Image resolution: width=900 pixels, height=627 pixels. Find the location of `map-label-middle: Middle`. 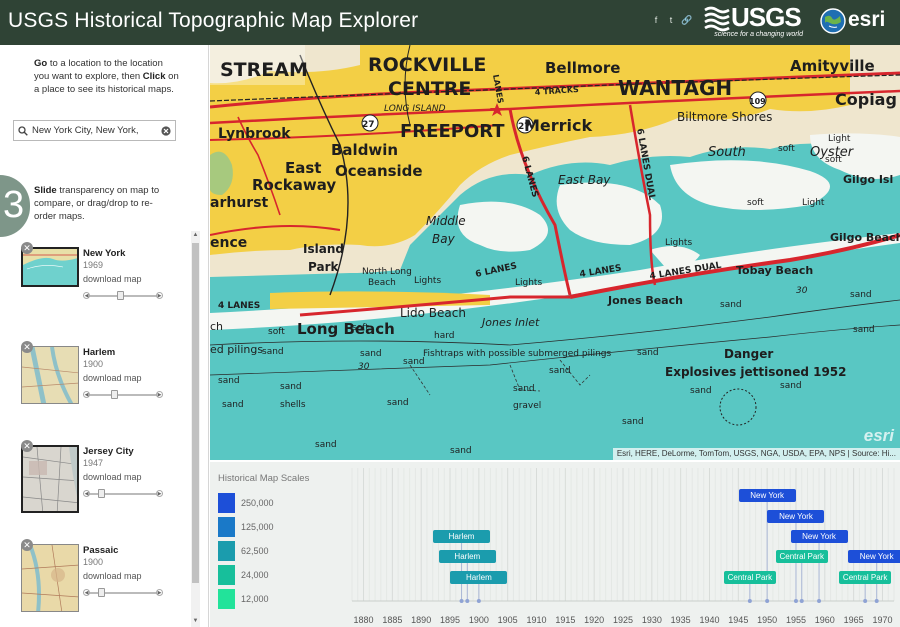

map-label-middle: Middle is located at coordinates (446, 221).